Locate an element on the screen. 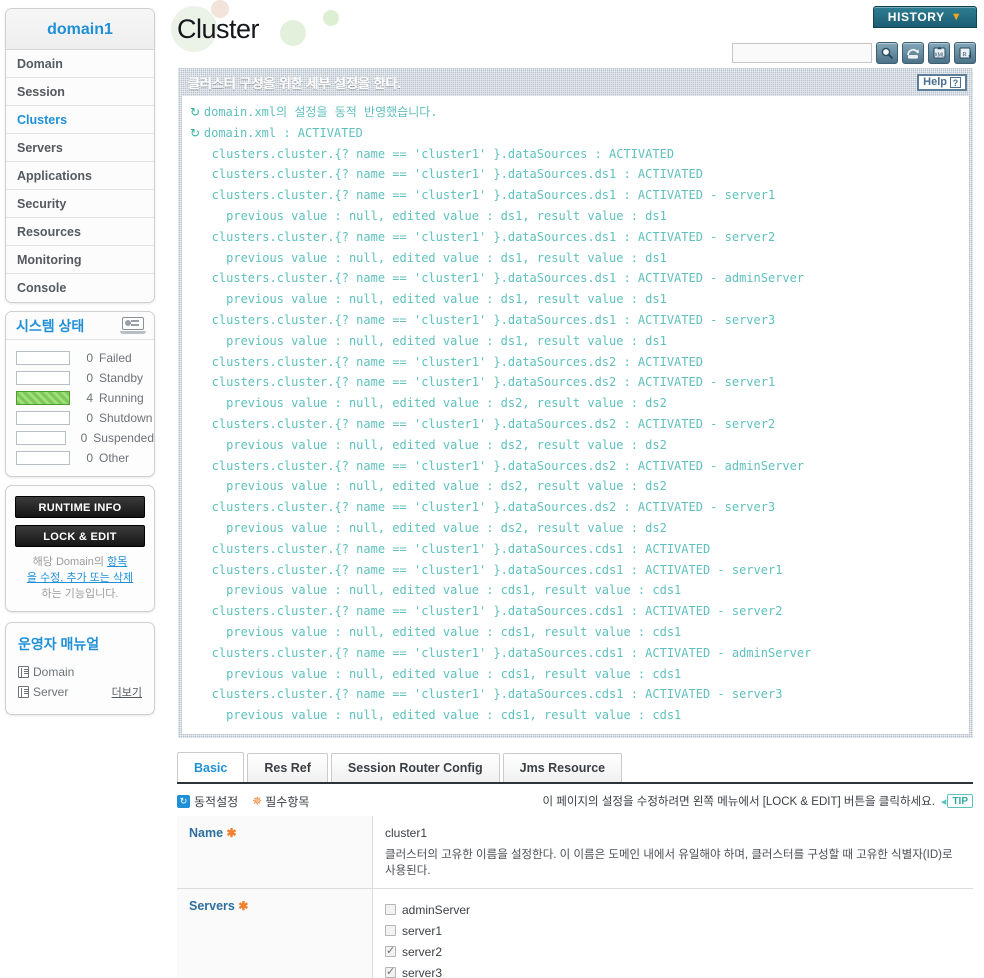 The height and width of the screenshot is (978, 984). sidebar-item-label: Clusters is located at coordinates (42, 120).